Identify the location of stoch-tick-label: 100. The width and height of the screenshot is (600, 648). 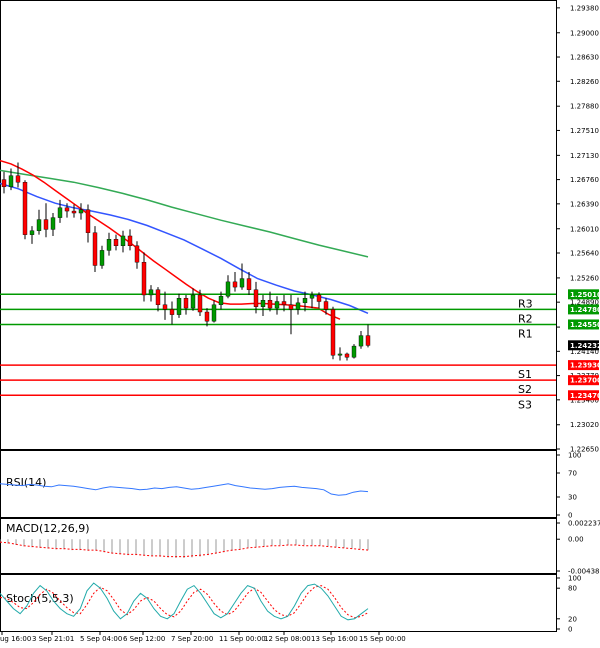
(574, 579).